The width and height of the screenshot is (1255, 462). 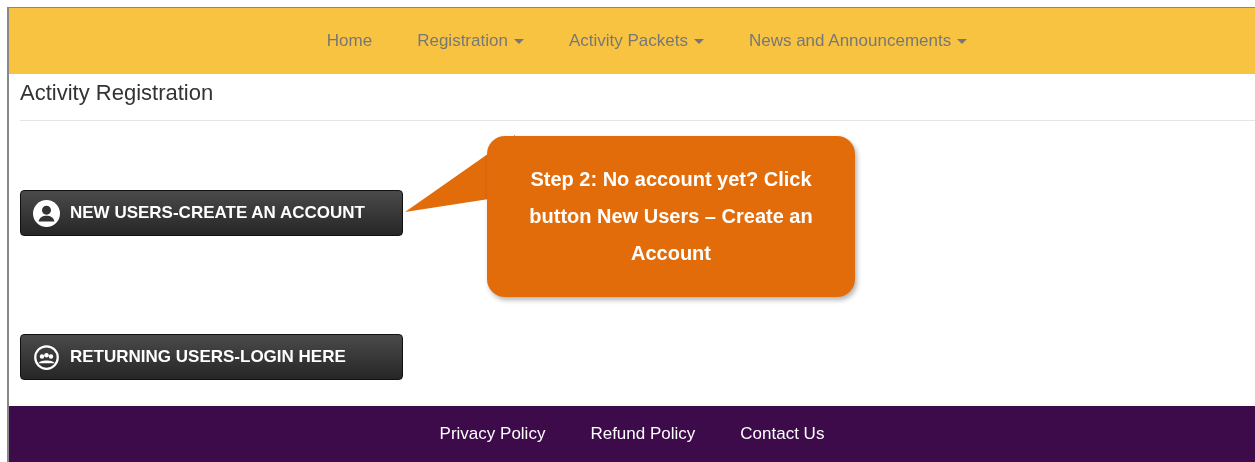 What do you see at coordinates (643, 434) in the screenshot?
I see `footer-link: Refund Policy` at bounding box center [643, 434].